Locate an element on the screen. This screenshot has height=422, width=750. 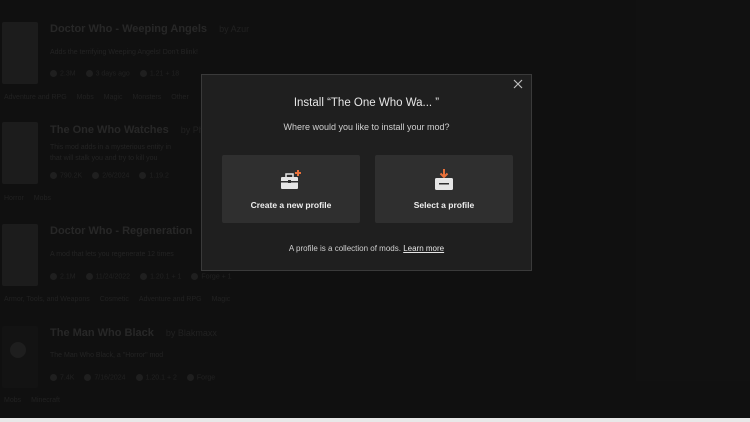
footer-text: A profile is a collection of mods. is located at coordinates (344, 248).